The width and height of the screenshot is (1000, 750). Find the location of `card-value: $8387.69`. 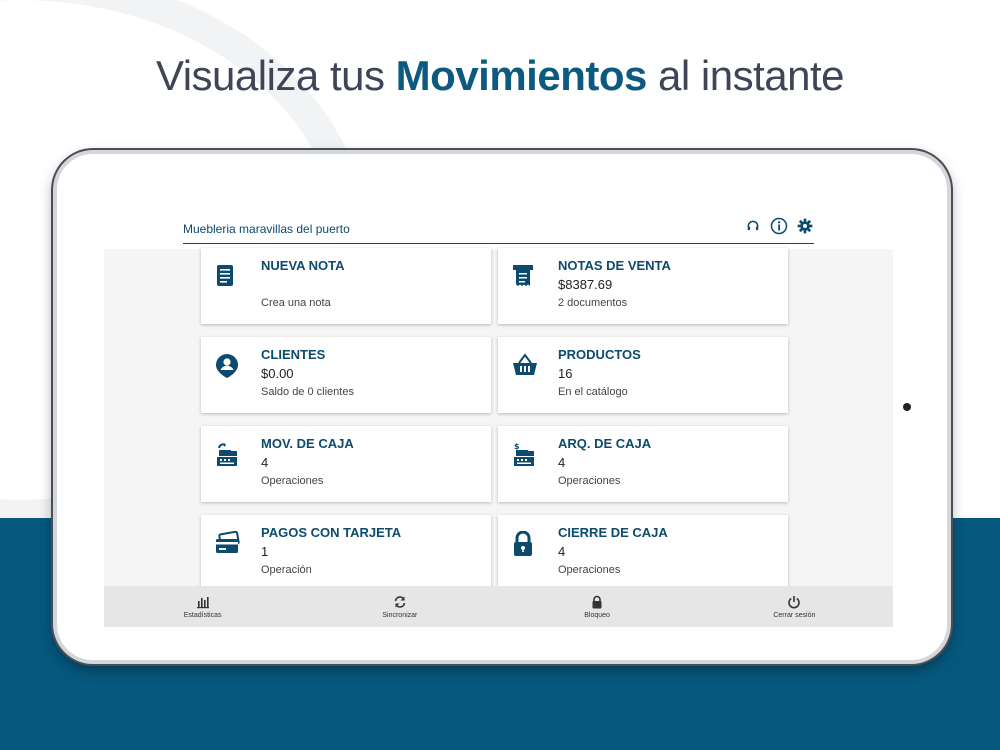

card-value: $8387.69 is located at coordinates (585, 284).